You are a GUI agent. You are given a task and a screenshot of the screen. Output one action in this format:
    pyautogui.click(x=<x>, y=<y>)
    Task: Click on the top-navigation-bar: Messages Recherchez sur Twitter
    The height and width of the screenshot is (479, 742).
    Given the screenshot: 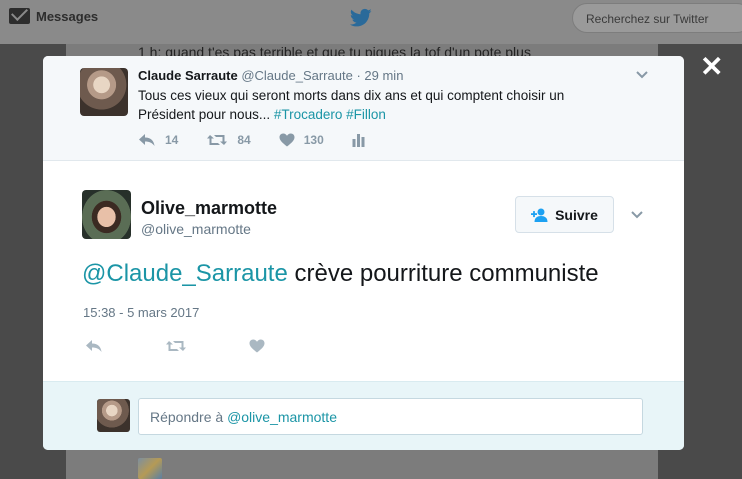 What is the action you would take?
    pyautogui.click(x=371, y=22)
    